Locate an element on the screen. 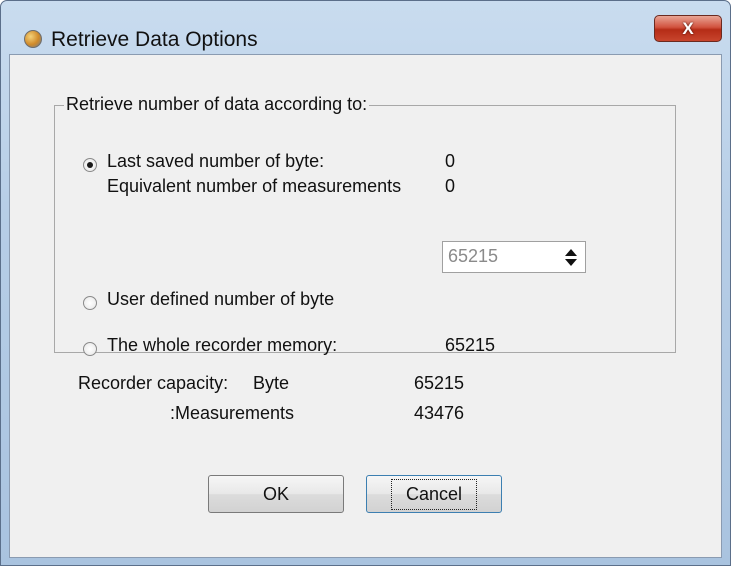 This screenshot has height=566, width=731. close-button: X is located at coordinates (688, 28).